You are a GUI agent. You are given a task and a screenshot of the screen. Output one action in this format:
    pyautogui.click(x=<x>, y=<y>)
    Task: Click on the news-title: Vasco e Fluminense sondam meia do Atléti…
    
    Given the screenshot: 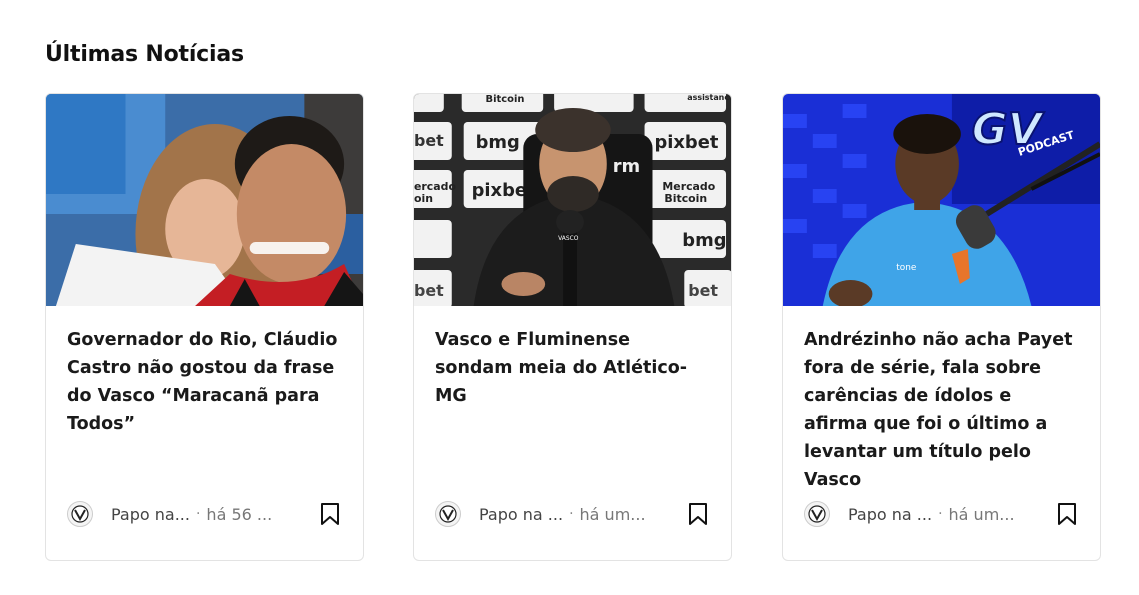 What is the action you would take?
    pyautogui.click(x=573, y=368)
    